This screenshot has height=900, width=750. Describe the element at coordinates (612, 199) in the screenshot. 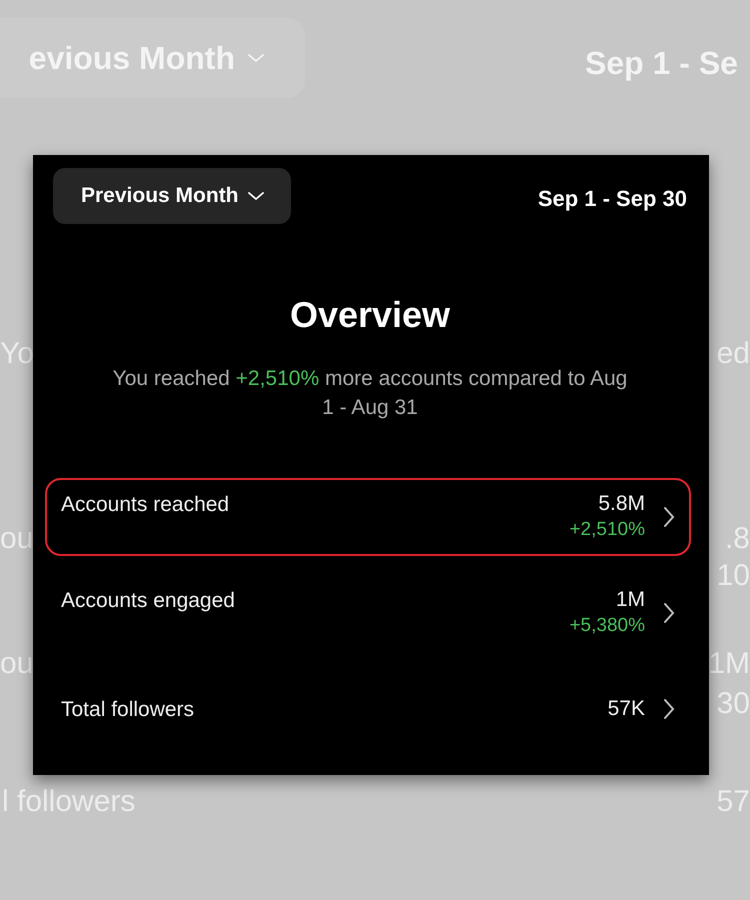

I see `date-range: Sep 1 - Sep 30` at that location.